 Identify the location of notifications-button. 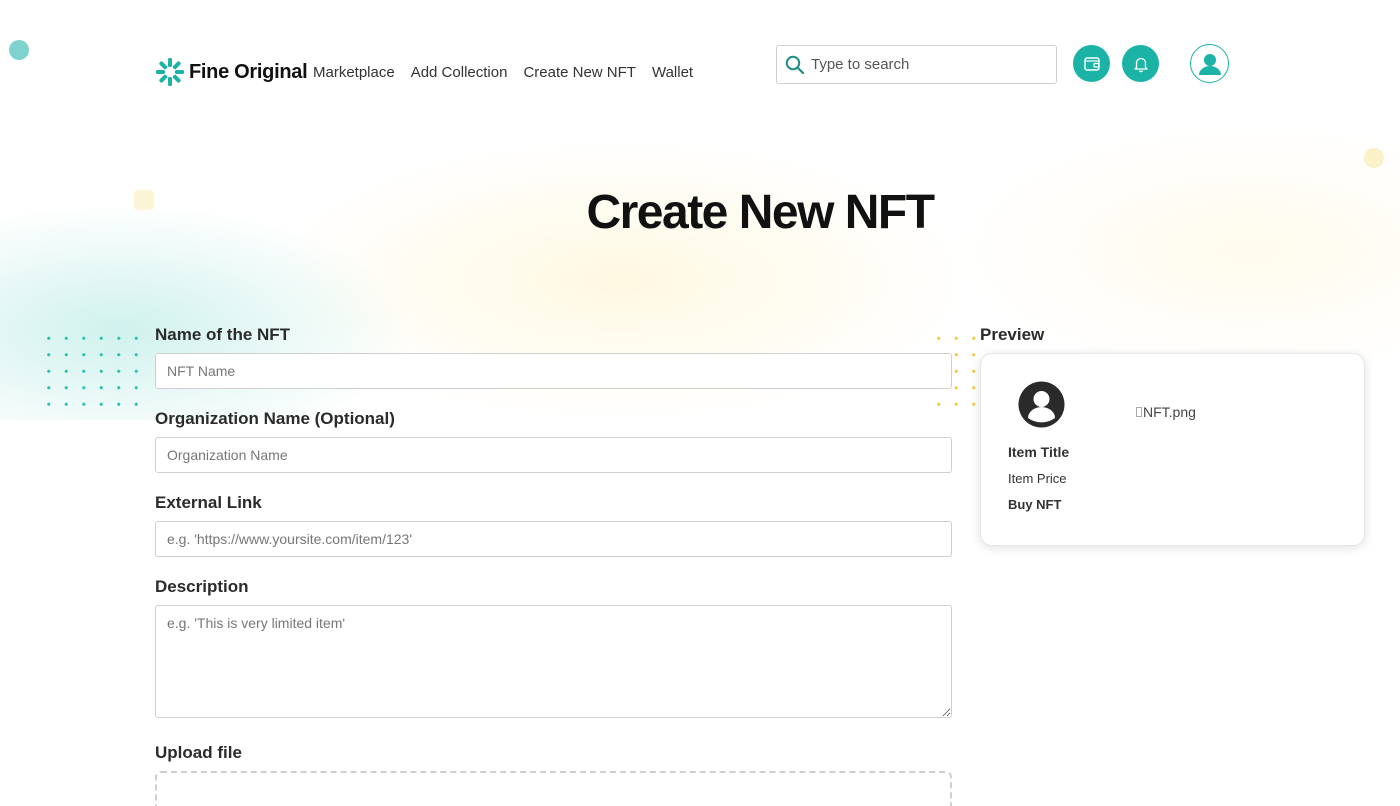
(1140, 63).